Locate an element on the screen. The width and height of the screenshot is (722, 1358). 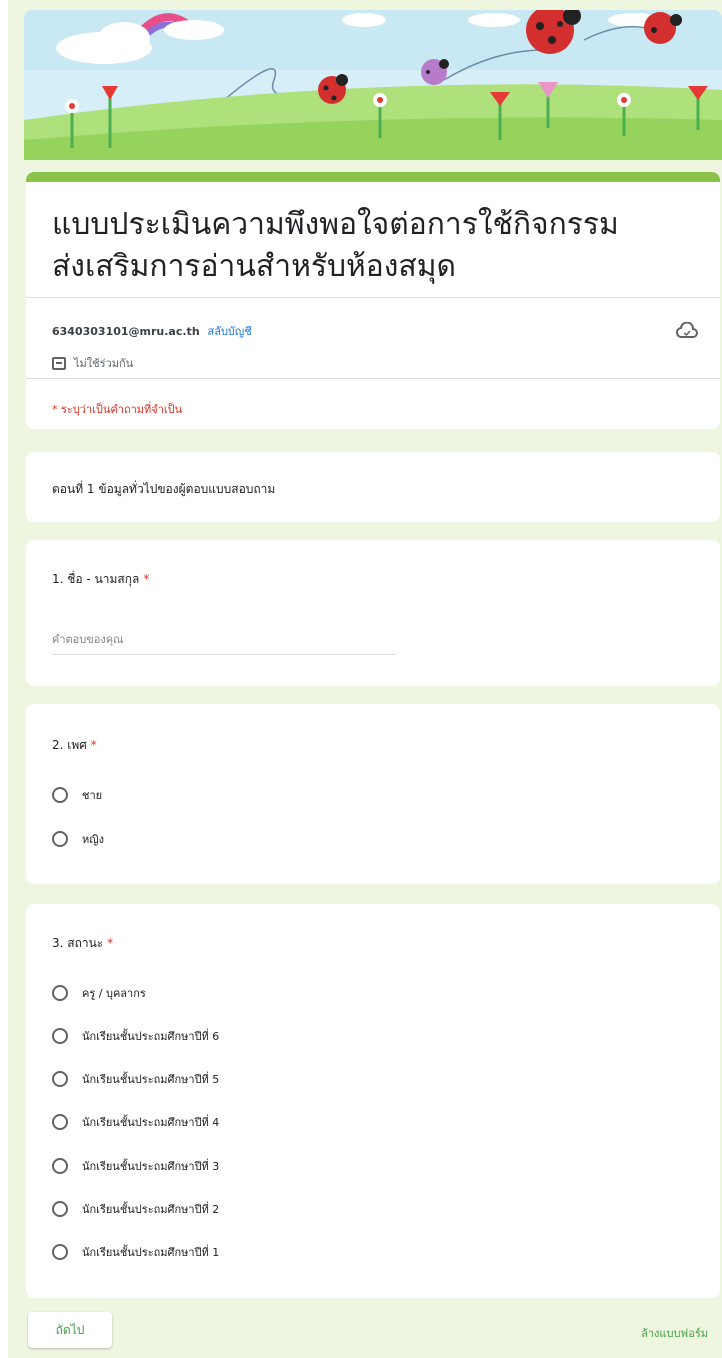
radio-option: ชาย is located at coordinates (77, 795).